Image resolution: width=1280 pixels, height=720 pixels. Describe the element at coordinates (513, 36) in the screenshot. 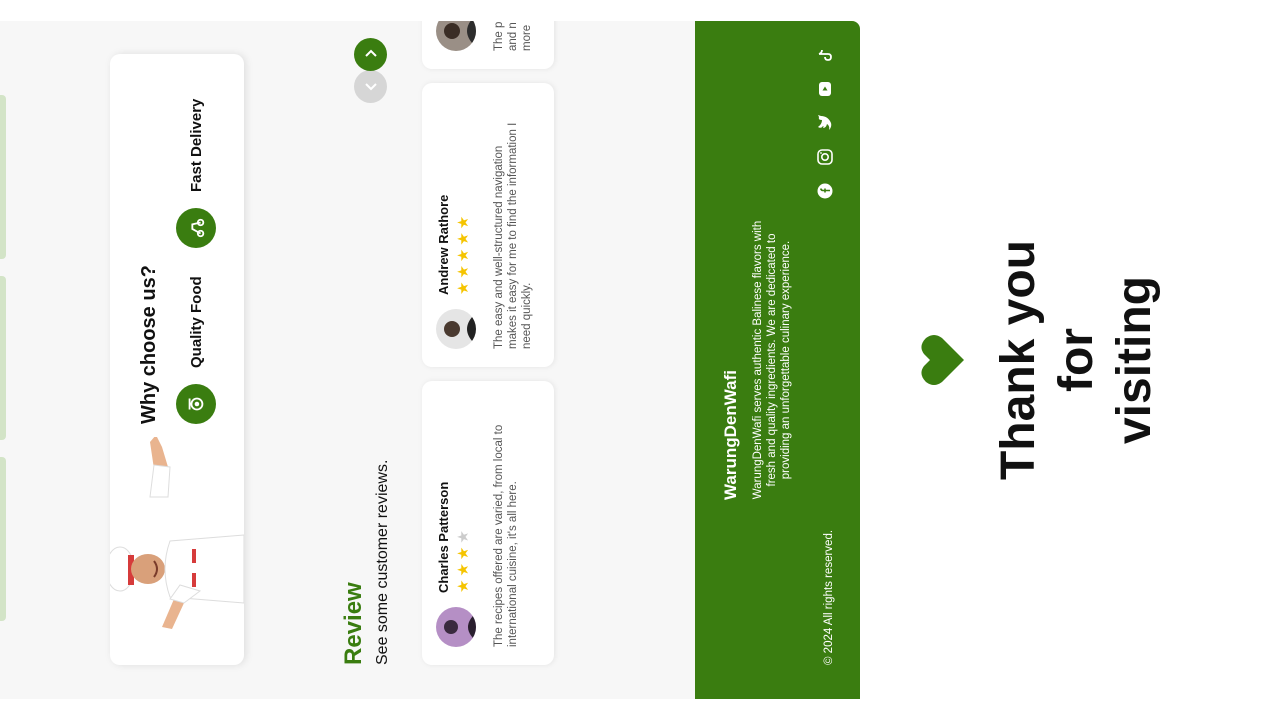

I see `review-text: The p and n more` at that location.